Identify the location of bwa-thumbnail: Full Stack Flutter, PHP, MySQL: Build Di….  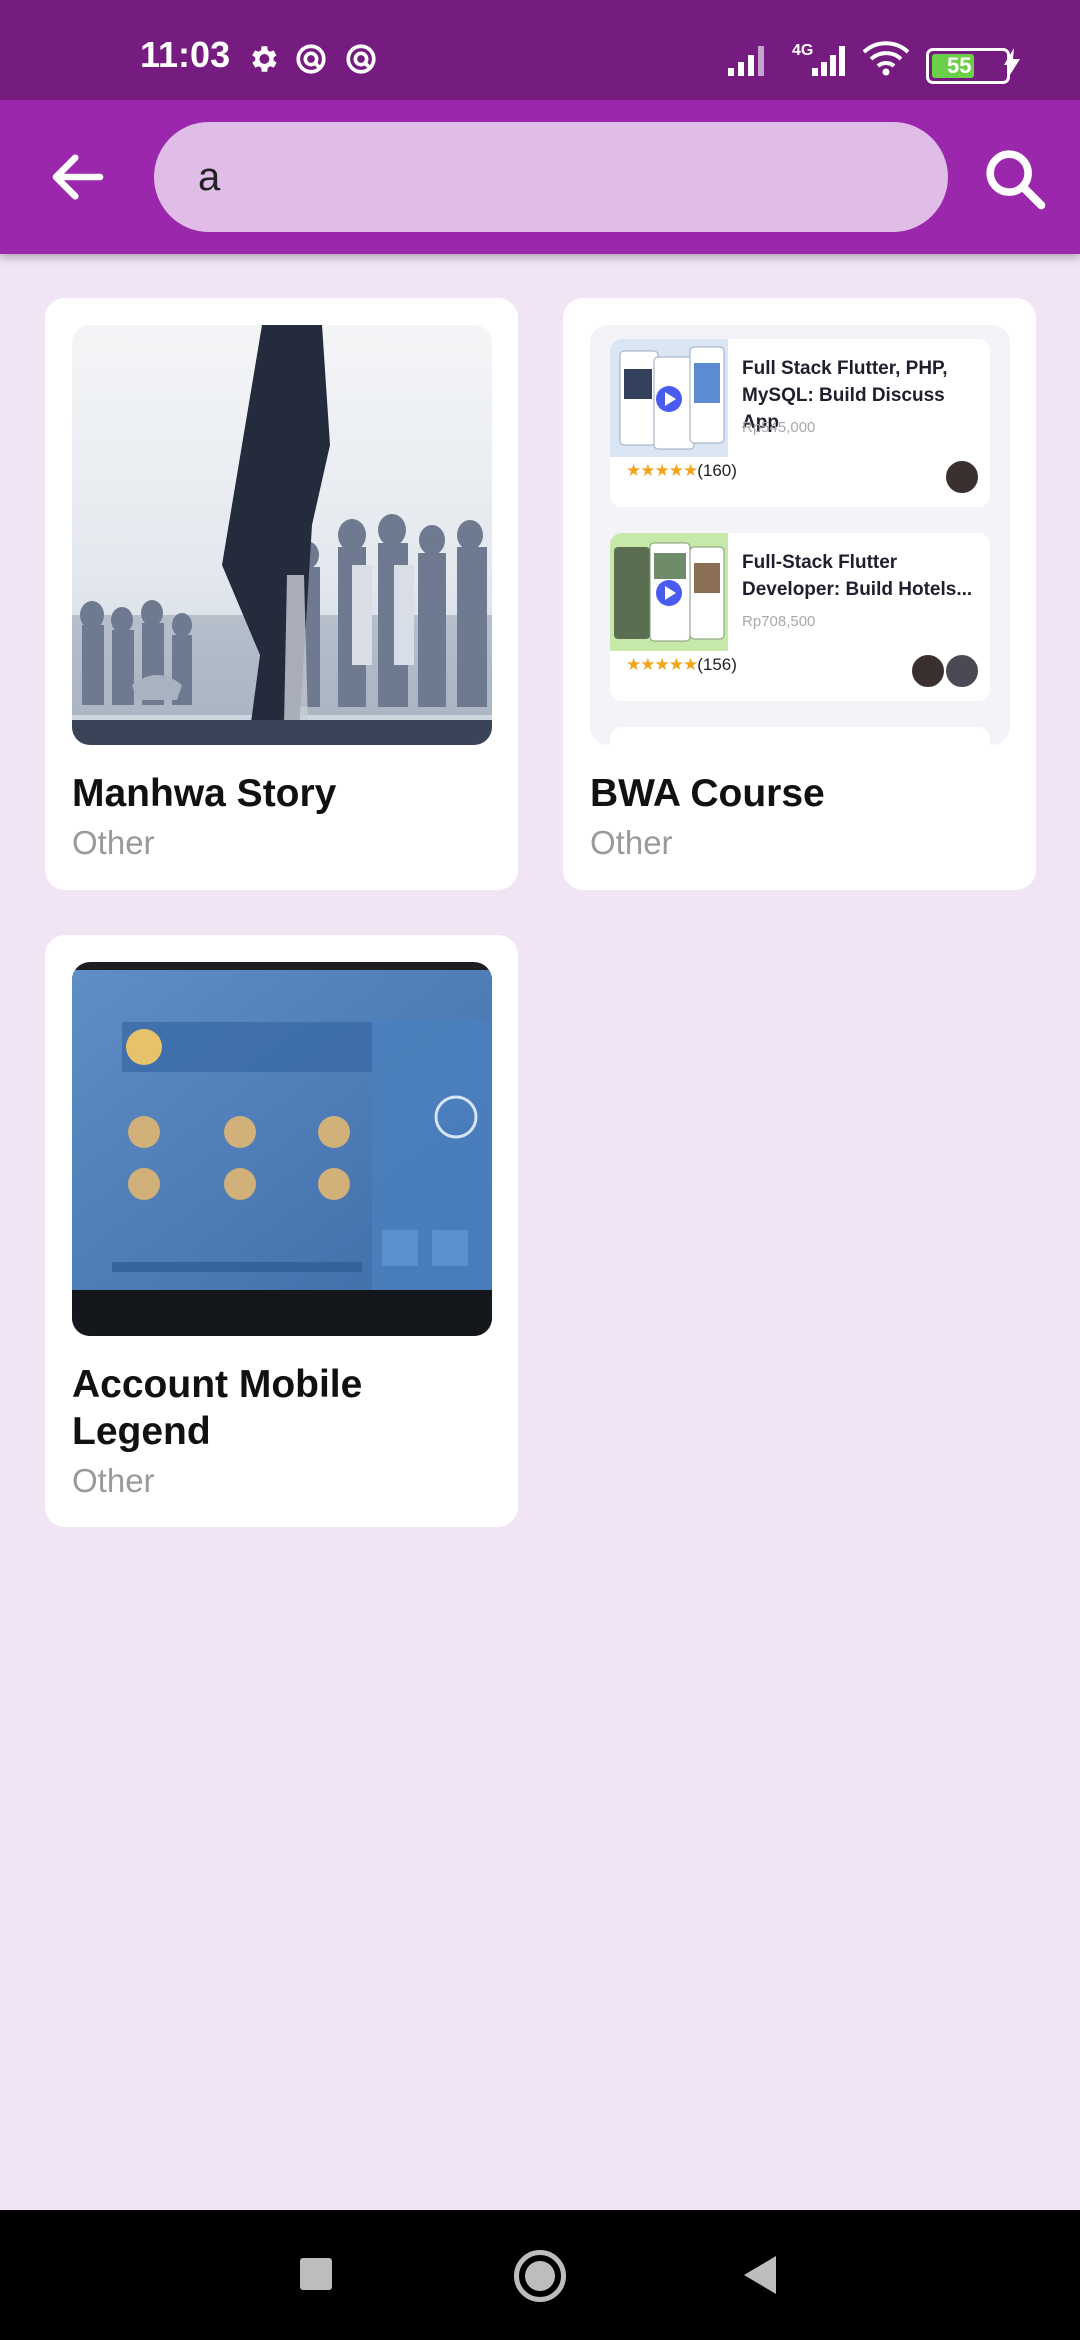
(800, 535).